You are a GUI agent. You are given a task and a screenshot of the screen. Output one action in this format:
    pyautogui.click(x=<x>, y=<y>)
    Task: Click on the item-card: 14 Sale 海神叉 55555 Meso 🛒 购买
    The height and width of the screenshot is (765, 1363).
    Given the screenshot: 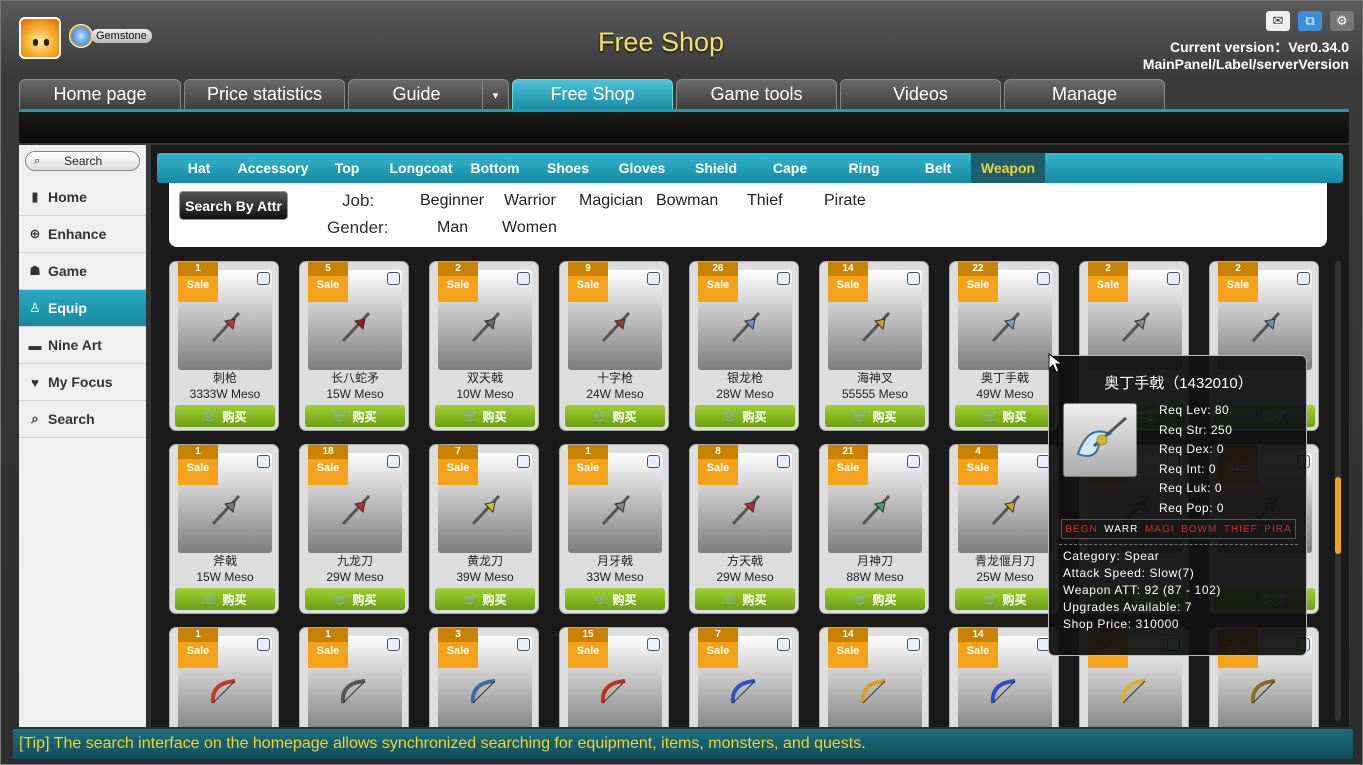 What is the action you would take?
    pyautogui.click(x=874, y=346)
    